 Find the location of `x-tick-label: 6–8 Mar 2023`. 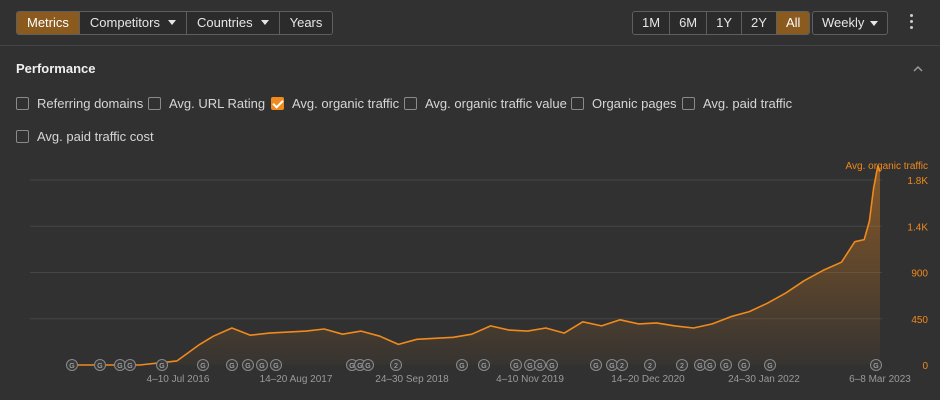

x-tick-label: 6–8 Mar 2023 is located at coordinates (880, 379).